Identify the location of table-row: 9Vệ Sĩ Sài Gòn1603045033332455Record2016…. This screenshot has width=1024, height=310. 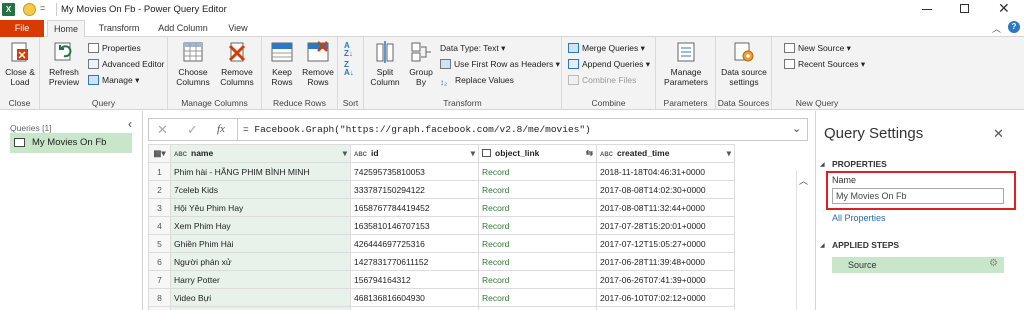
(441, 308).